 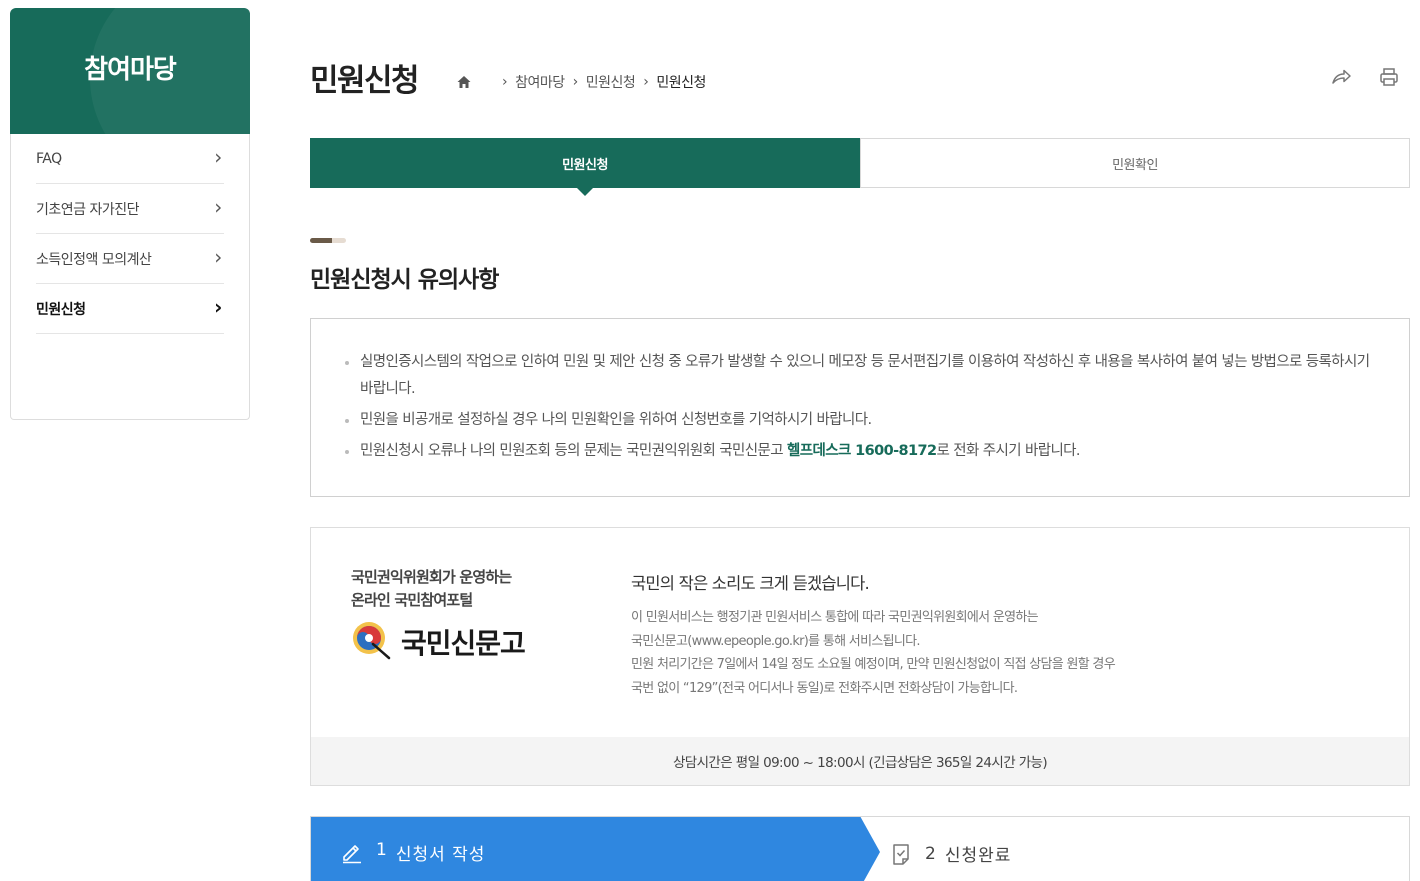 I want to click on sidebar-item-self-check: 기초연금 자가진단, so click(x=130, y=209).